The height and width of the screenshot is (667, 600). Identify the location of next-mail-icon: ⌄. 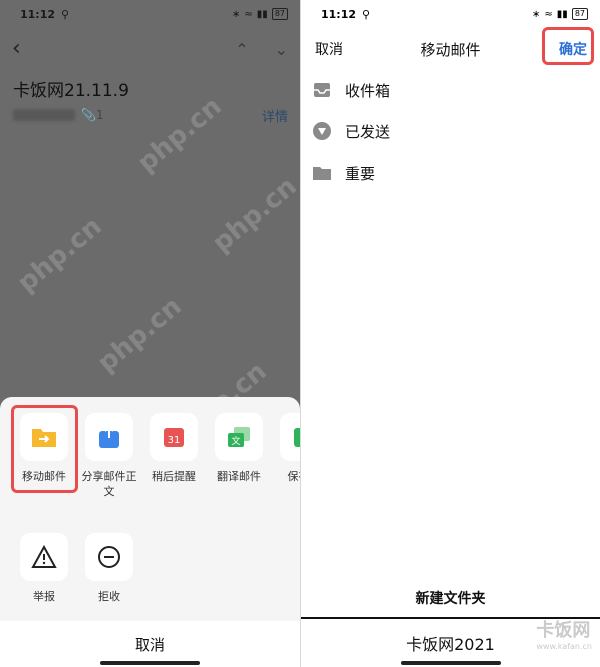
(281, 49).